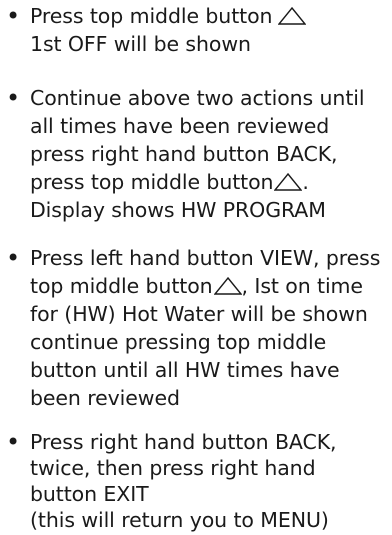  Describe the element at coordinates (180, 126) in the screenshot. I see `instruction-line: all times have been reviewed` at that location.